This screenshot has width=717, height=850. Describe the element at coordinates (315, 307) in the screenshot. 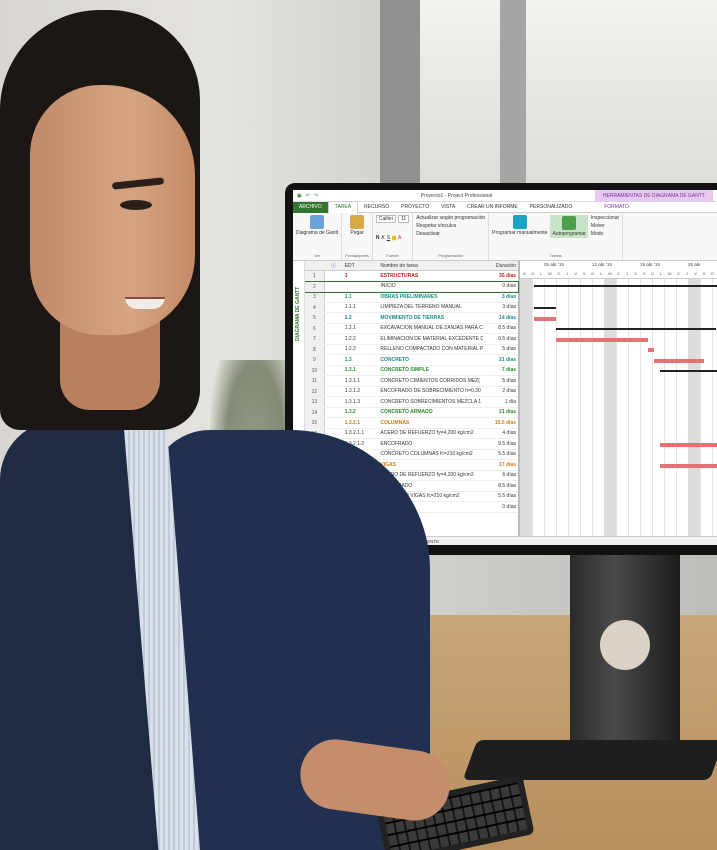

I see `row-number: 4` at that location.